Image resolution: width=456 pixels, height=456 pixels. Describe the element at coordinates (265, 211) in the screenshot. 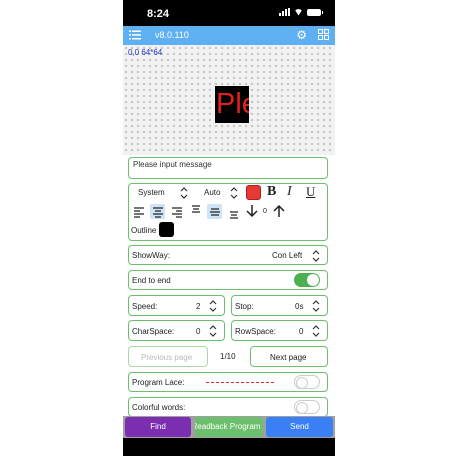

I see `spacing-value: 0` at that location.